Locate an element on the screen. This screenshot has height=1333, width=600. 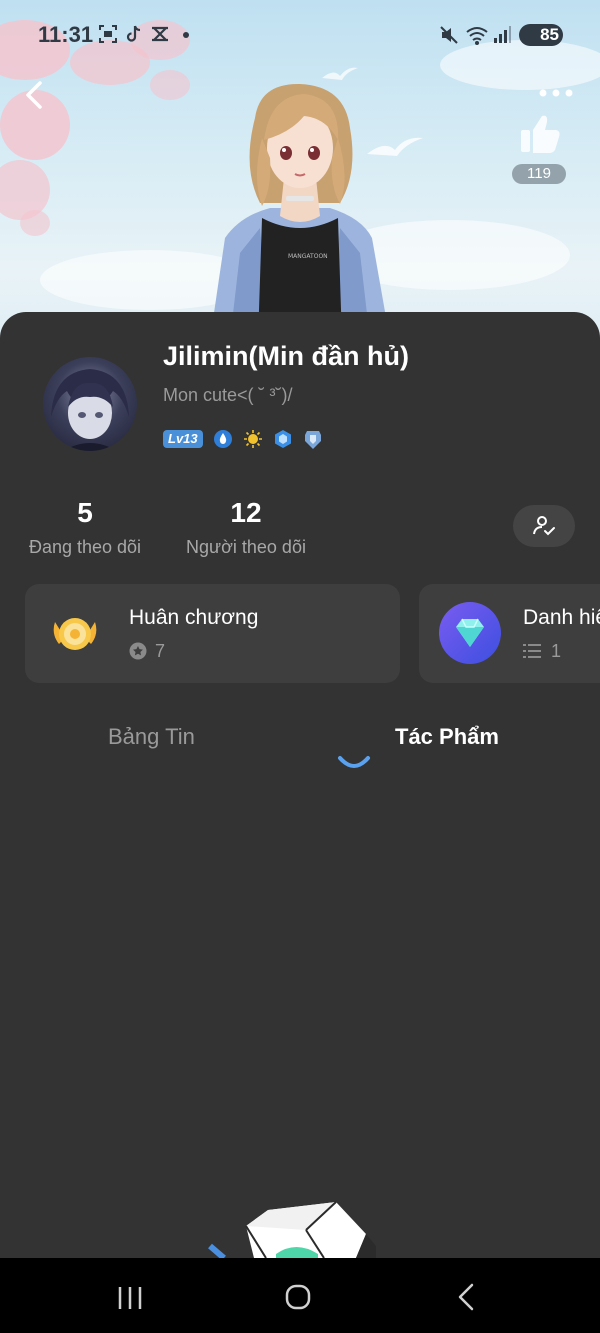
badge-row: Lv13 is located at coordinates (243, 439).